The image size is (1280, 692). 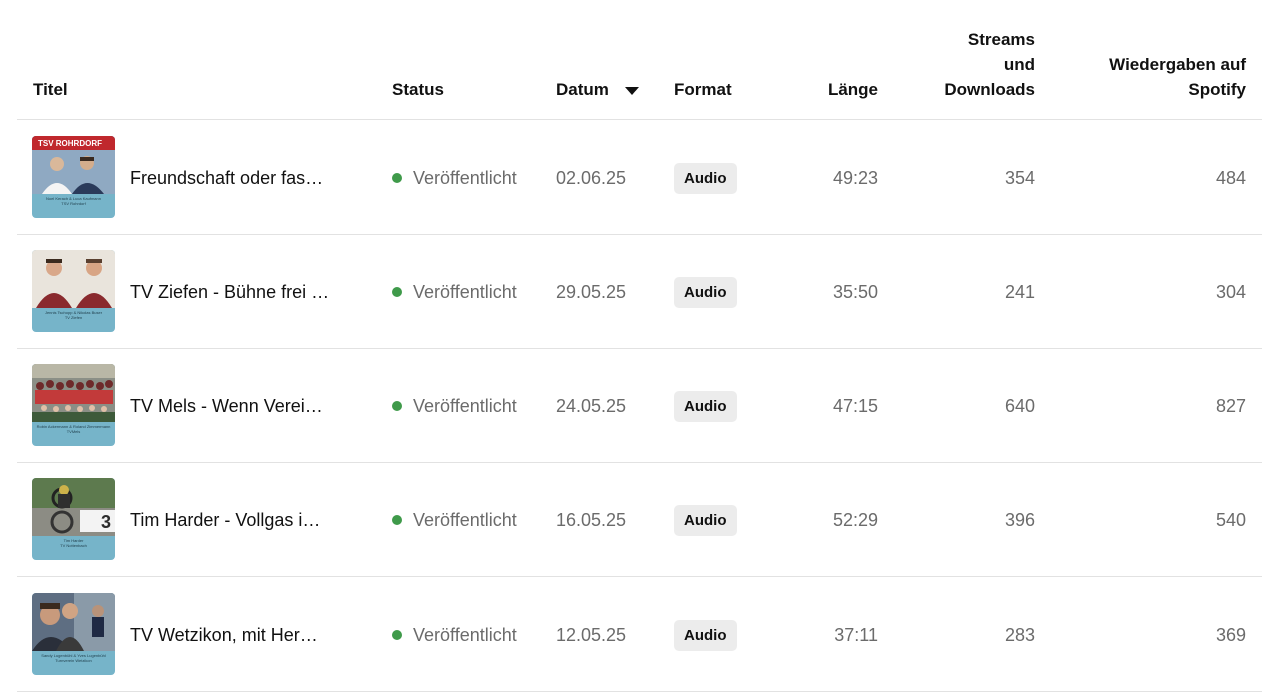 I want to click on episode-streams: 354, so click(x=1019, y=177).